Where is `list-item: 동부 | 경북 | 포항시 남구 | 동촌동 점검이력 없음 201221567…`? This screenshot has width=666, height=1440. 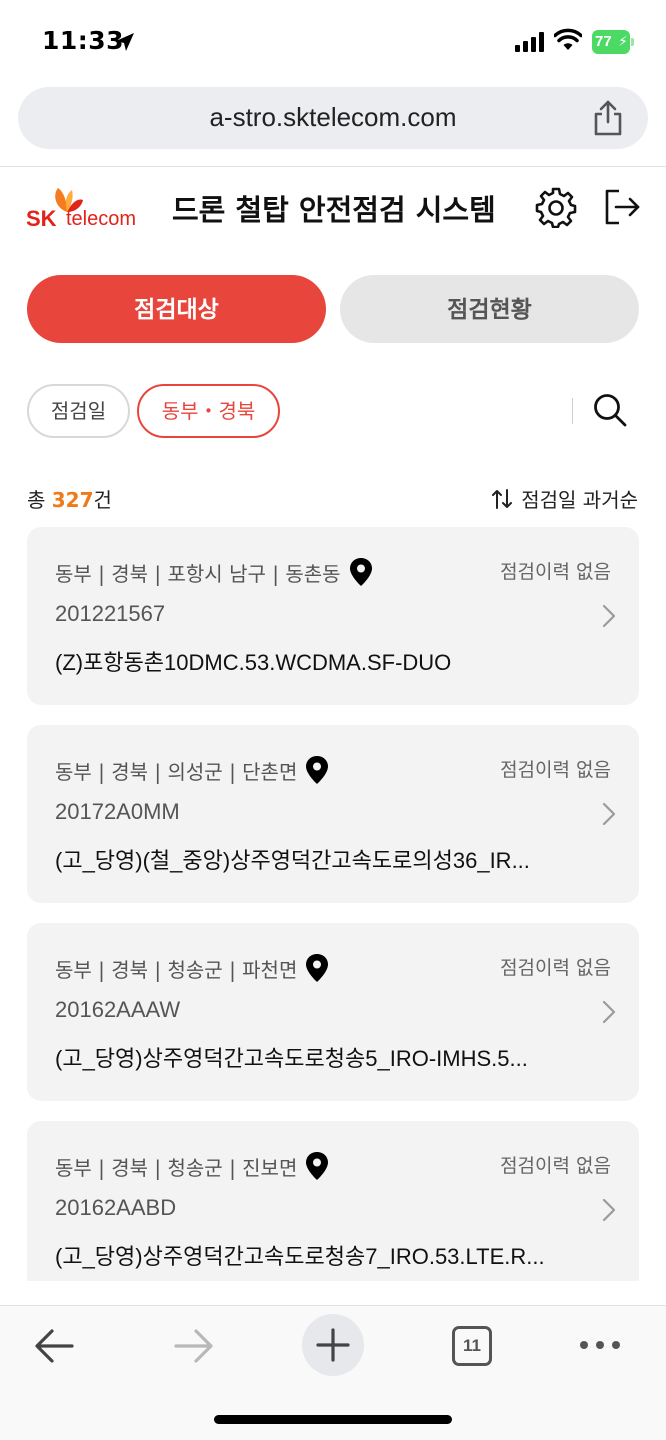 list-item: 동부 | 경북 | 포항시 남구 | 동촌동 점검이력 없음 201221567… is located at coordinates (333, 616).